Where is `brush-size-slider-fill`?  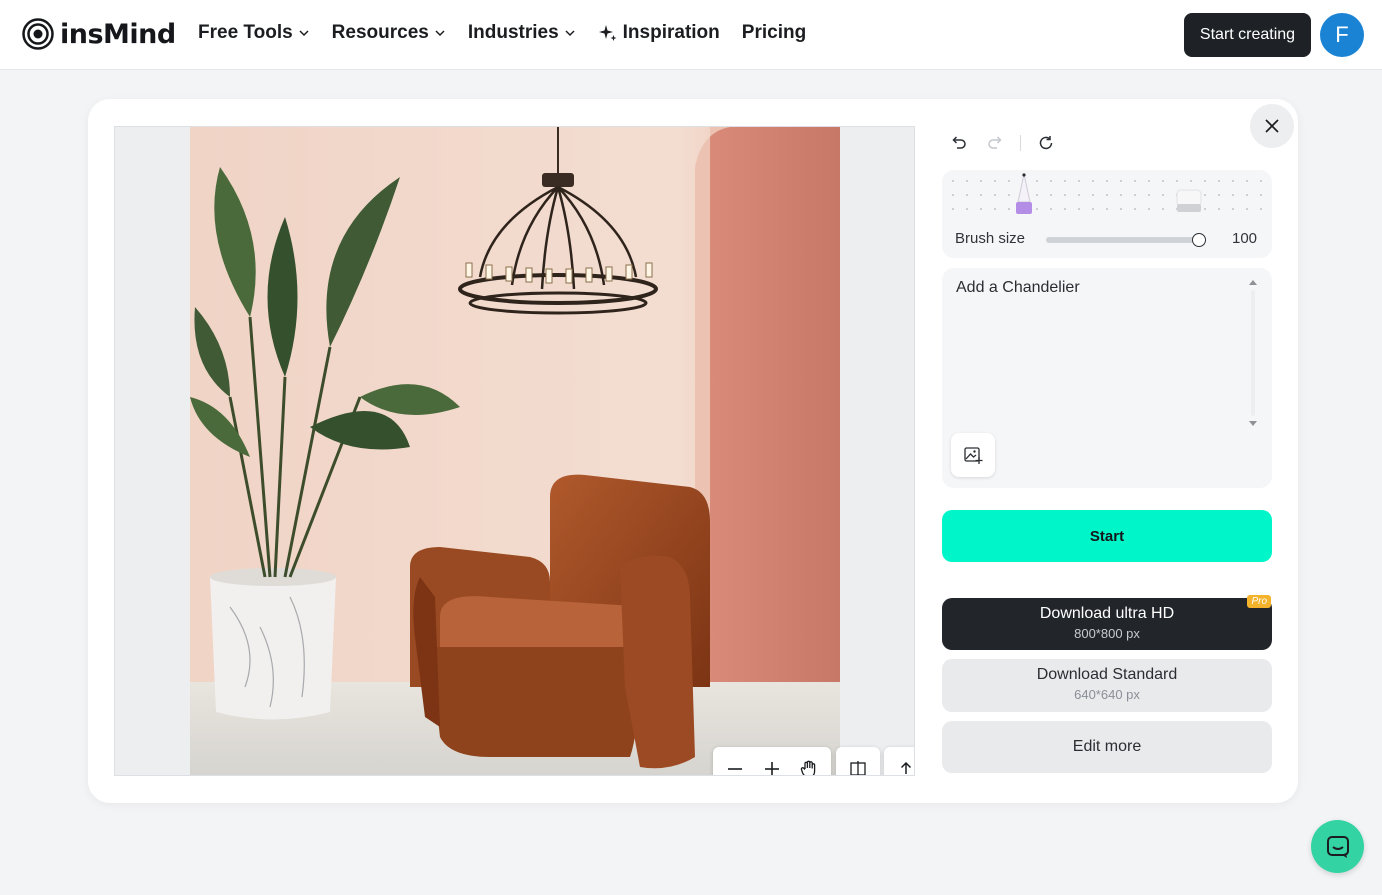
brush-size-slider-fill is located at coordinates (1126, 240).